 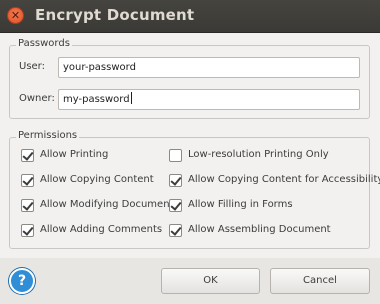 I want to click on owner-label: Owner:, so click(x=37, y=98).